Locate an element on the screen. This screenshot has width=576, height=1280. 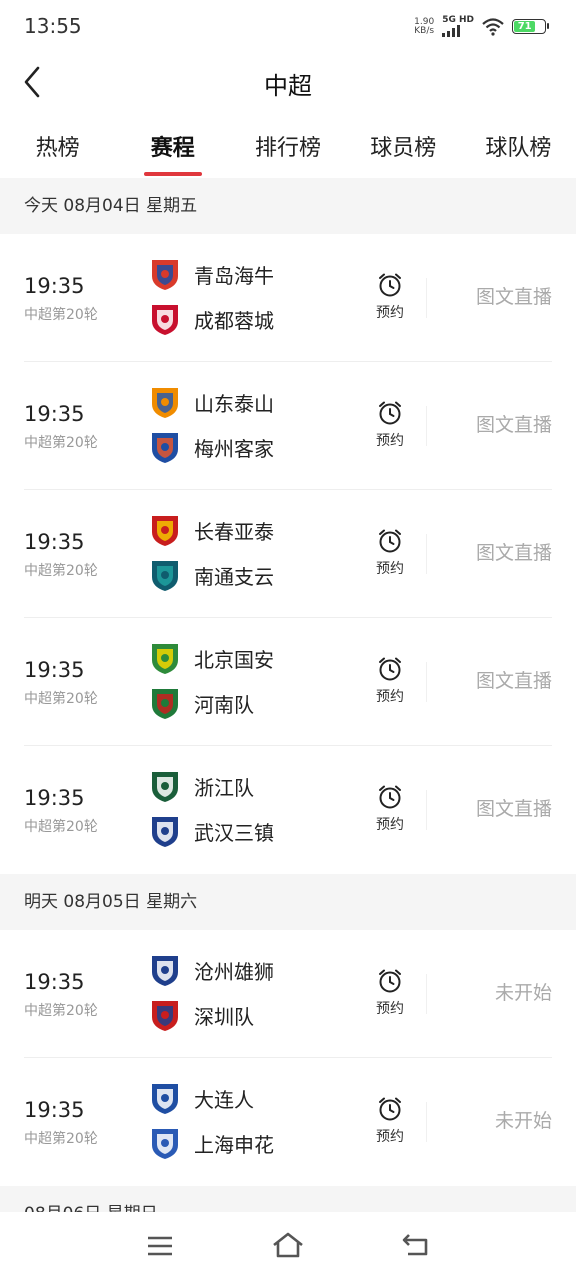
match-row: 19:35 中超第20轮 长春亚泰南通支云 预约 图文直播 is located at coordinates (288, 554).